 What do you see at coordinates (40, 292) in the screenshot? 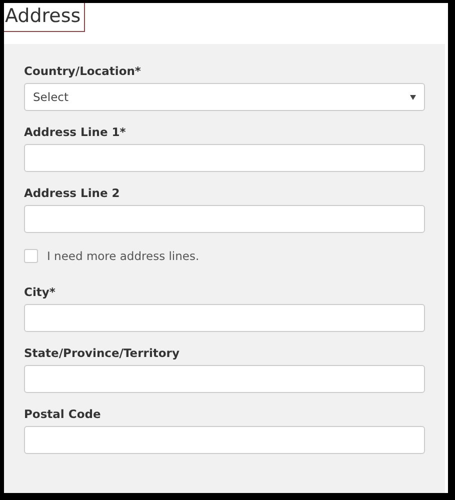
I see `field-label: City*` at bounding box center [40, 292].